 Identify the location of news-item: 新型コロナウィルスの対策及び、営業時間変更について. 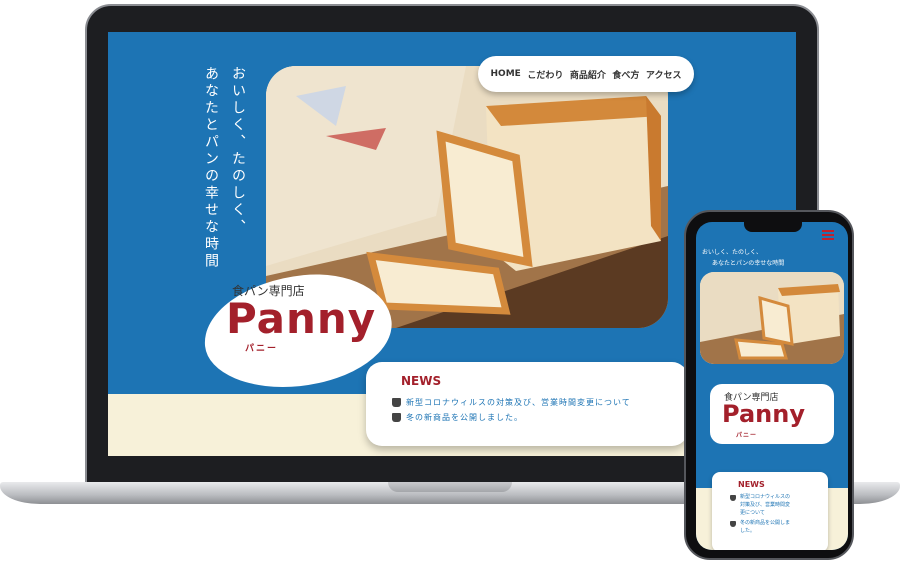
(511, 402).